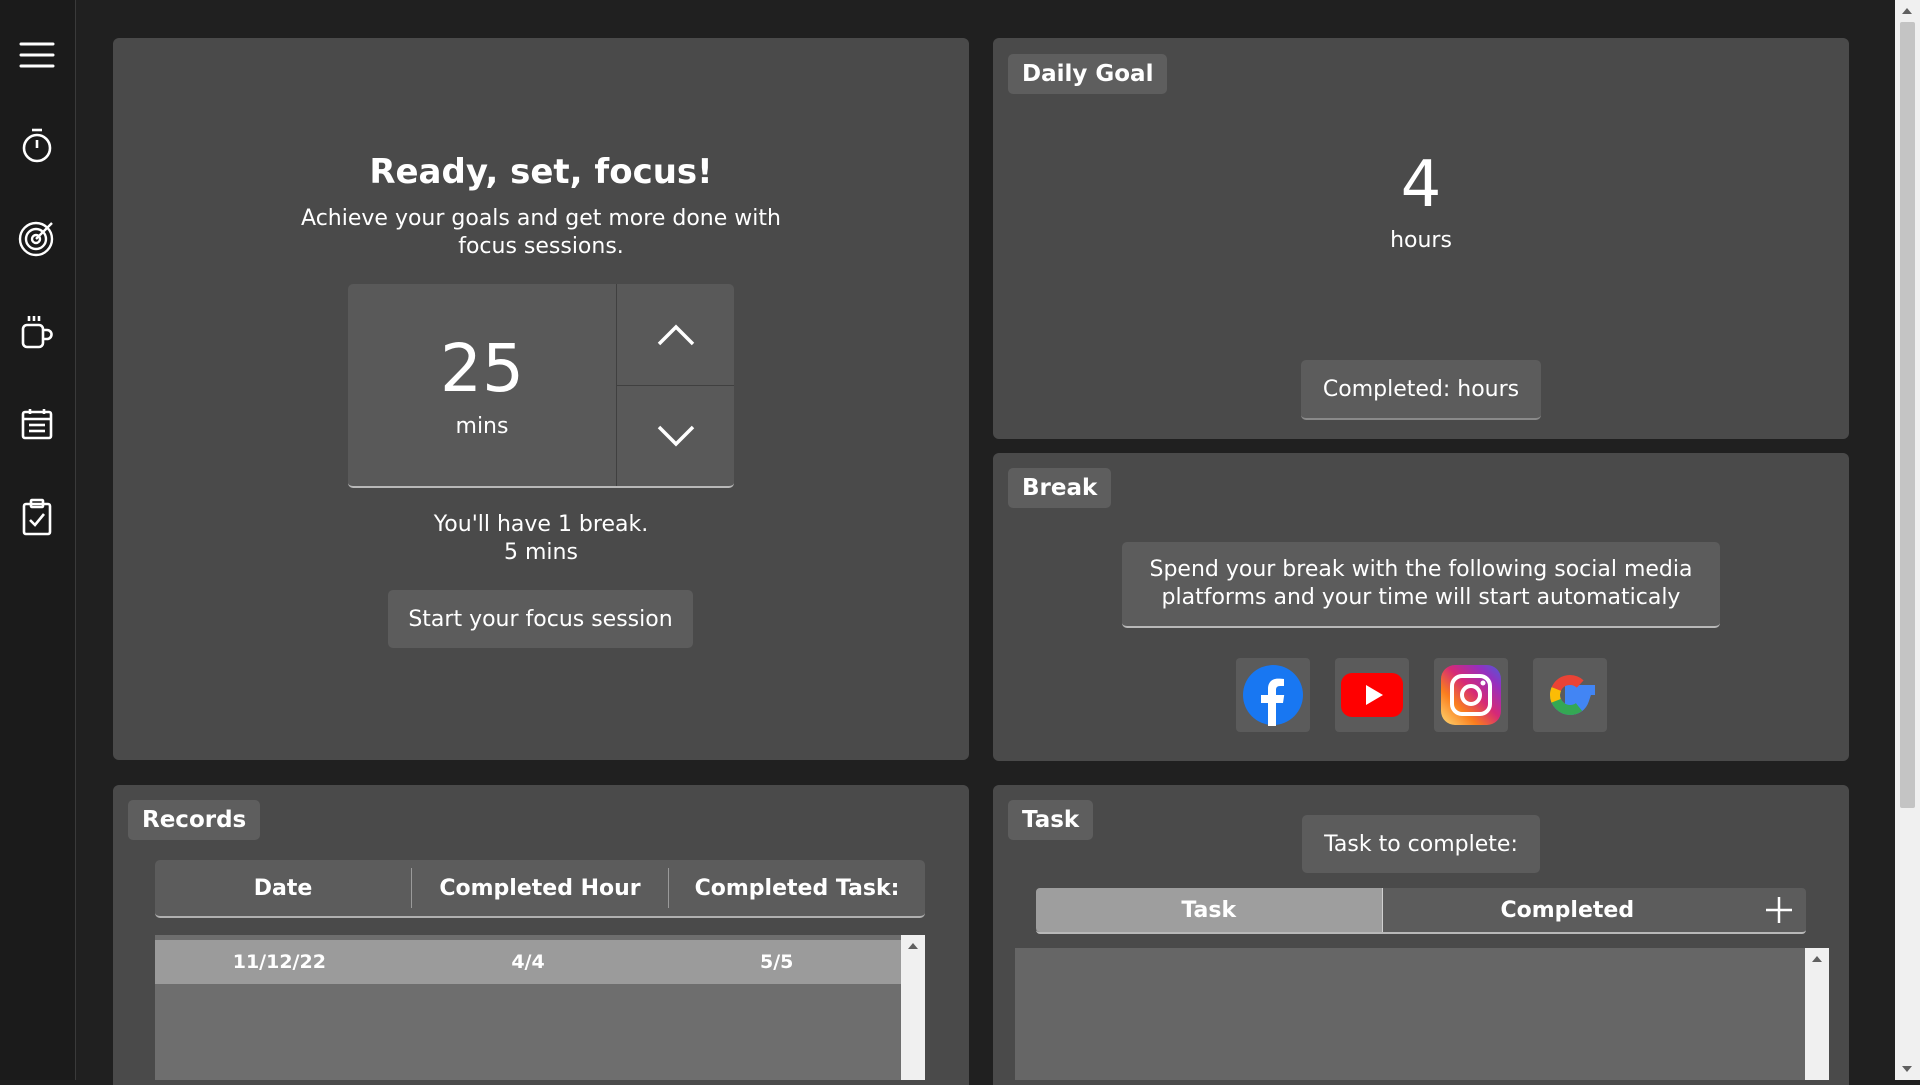 The width and height of the screenshot is (1920, 1085). What do you see at coordinates (913, 946) in the screenshot?
I see `records-scroll-up-icon` at bounding box center [913, 946].